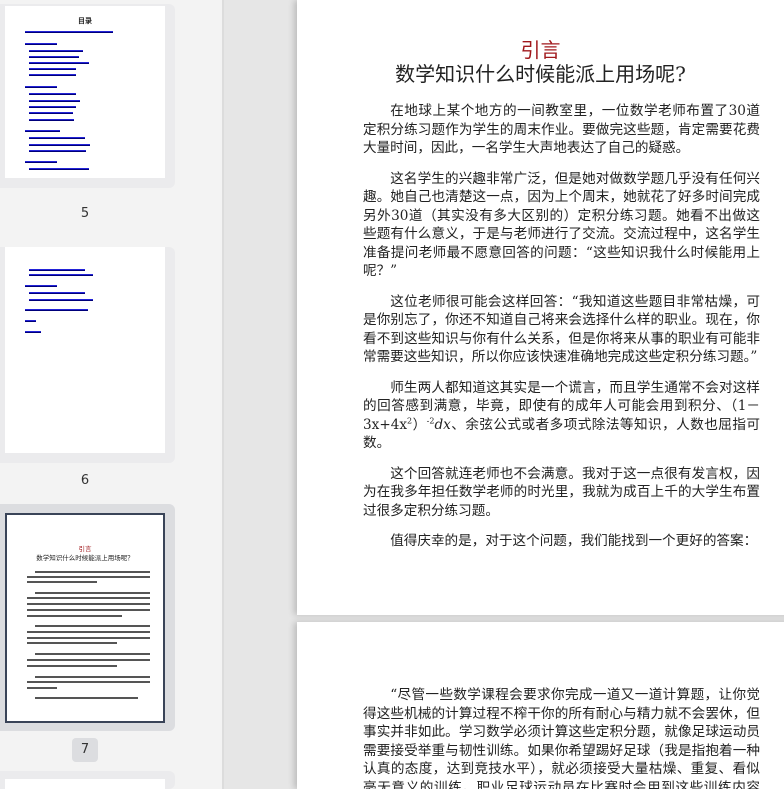 This screenshot has height=789, width=784. I want to click on thumbnail-page-7-content: 引言 数学知识什么时候能派上用场呢？, so click(85, 618).